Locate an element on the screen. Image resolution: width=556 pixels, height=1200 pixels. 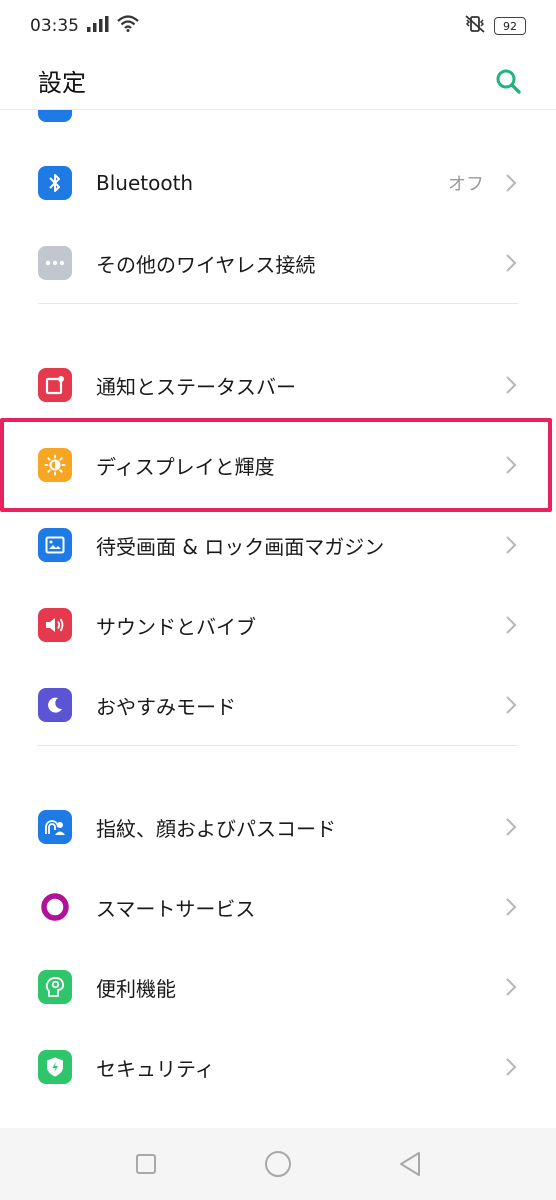
notification-icon is located at coordinates (55, 385).